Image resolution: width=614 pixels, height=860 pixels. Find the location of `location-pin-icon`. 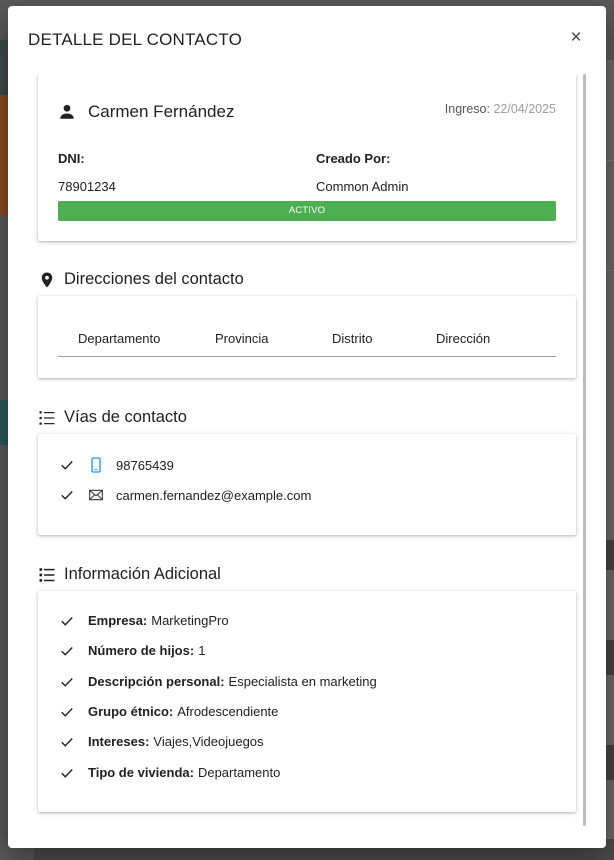

location-pin-icon is located at coordinates (47, 279).